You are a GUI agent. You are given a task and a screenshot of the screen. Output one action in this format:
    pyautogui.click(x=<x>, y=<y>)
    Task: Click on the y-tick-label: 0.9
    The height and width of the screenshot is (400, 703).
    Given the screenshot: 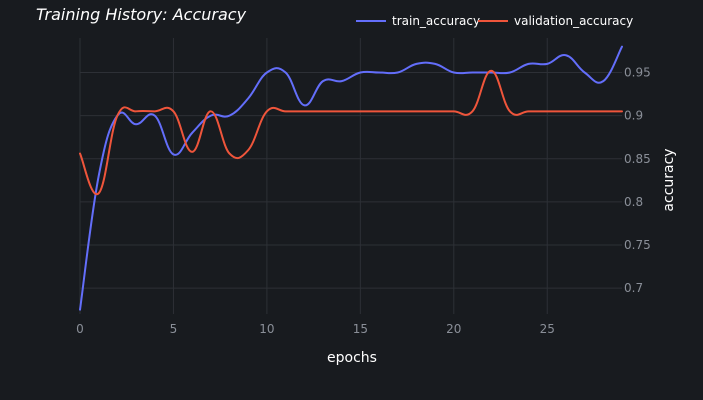 What is the action you would take?
    pyautogui.click(x=633, y=116)
    